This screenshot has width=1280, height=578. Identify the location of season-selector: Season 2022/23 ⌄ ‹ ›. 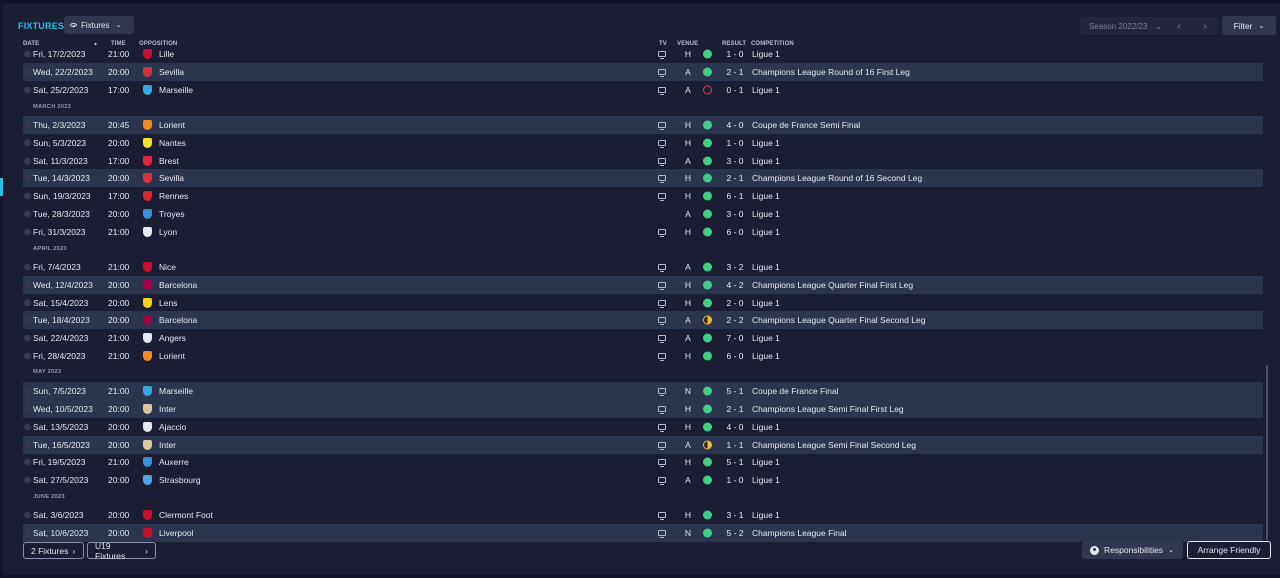
(1149, 26).